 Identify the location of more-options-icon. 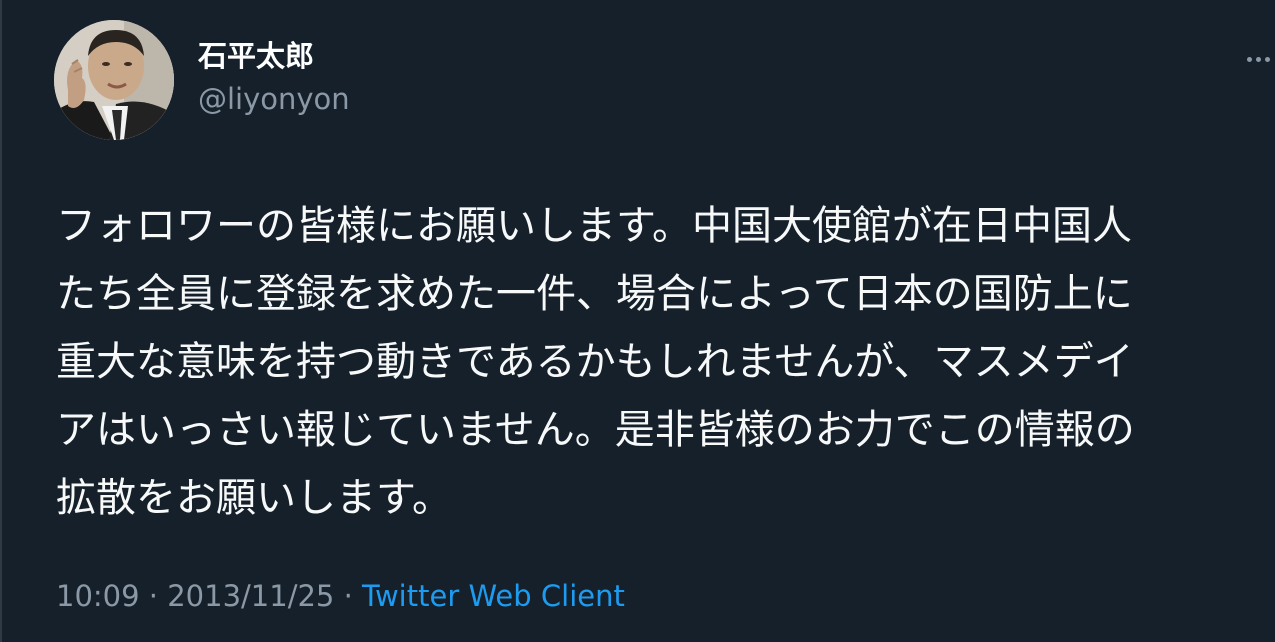
(1261, 59).